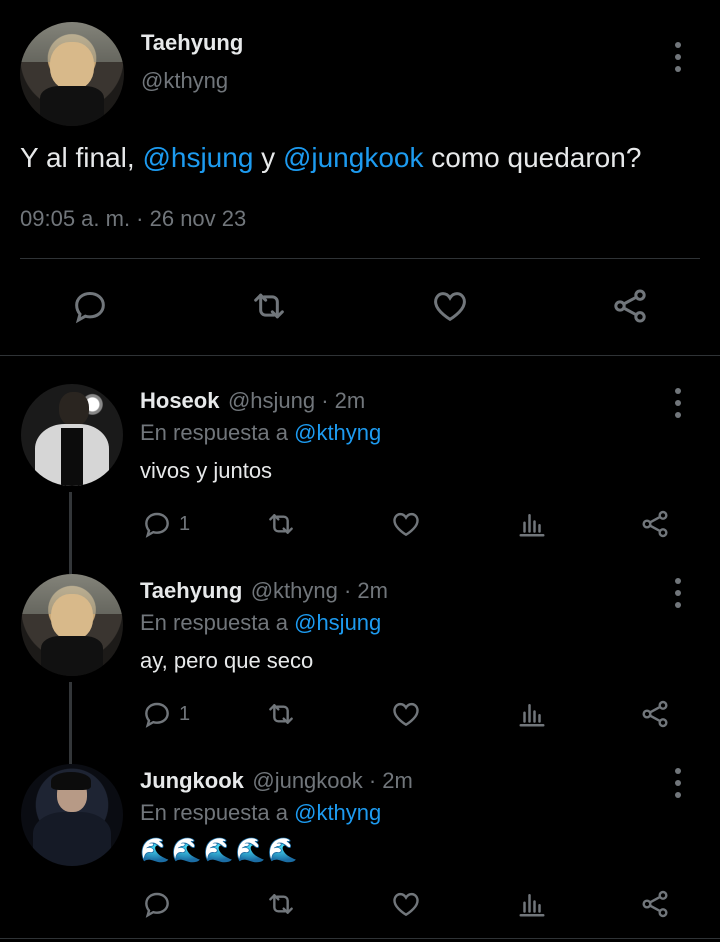  Describe the element at coordinates (206, 470) in the screenshot. I see `reply-text: vivos y juntos` at that location.